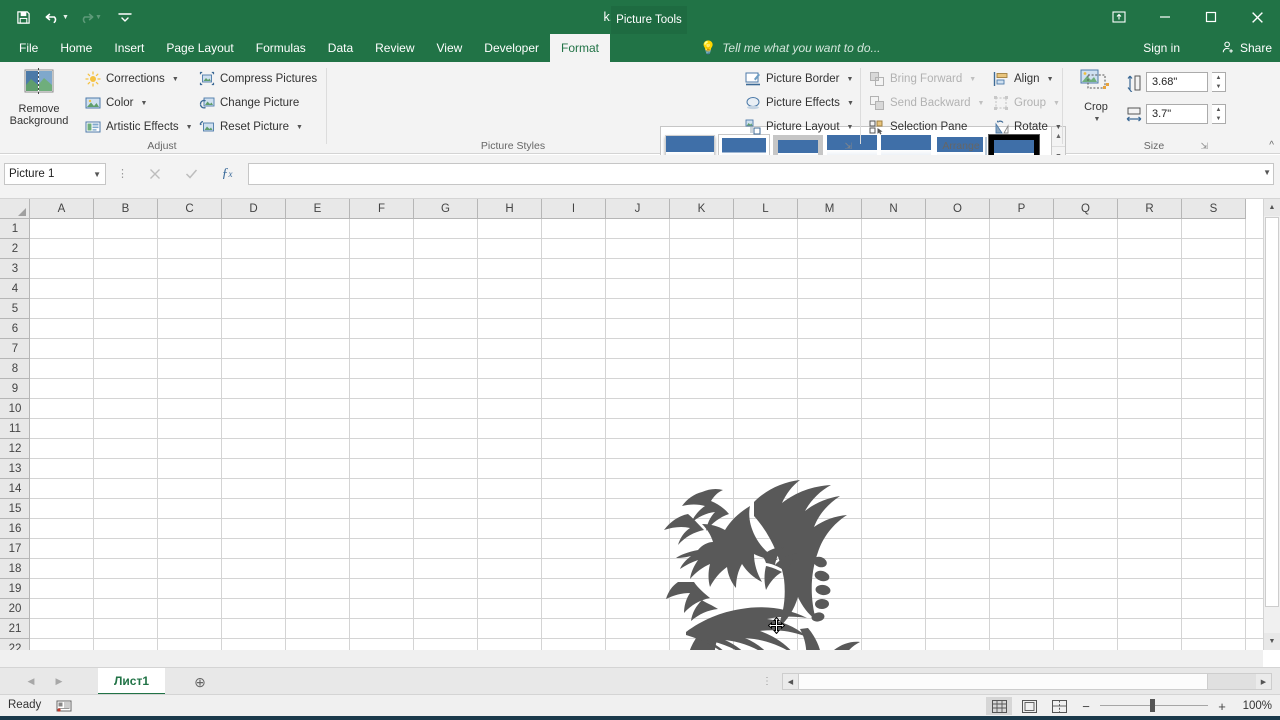  Describe the element at coordinates (122, 173) in the screenshot. I see `formula-bar-grip: ⋮` at that location.